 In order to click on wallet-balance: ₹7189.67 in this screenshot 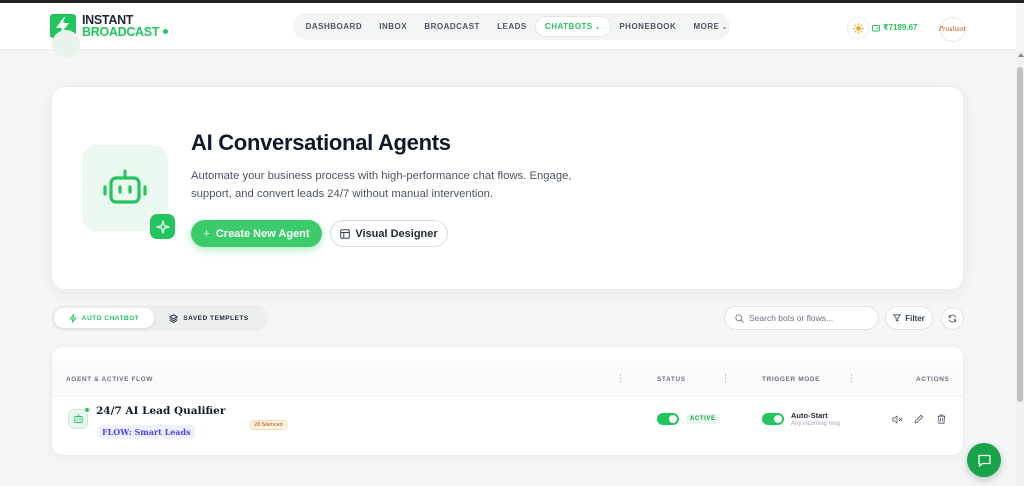, I will do `click(894, 27)`.